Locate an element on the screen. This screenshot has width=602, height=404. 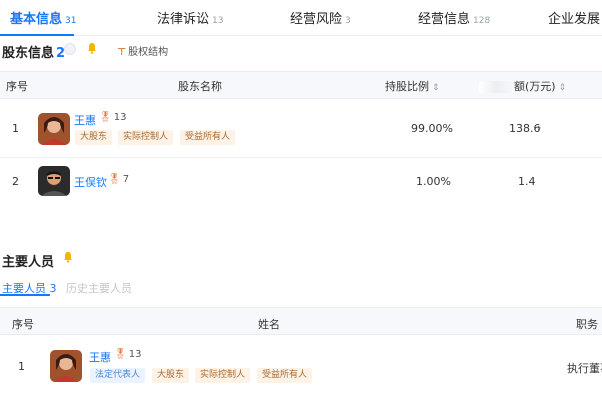
tab-label: 企业发展 is located at coordinates (574, 19).